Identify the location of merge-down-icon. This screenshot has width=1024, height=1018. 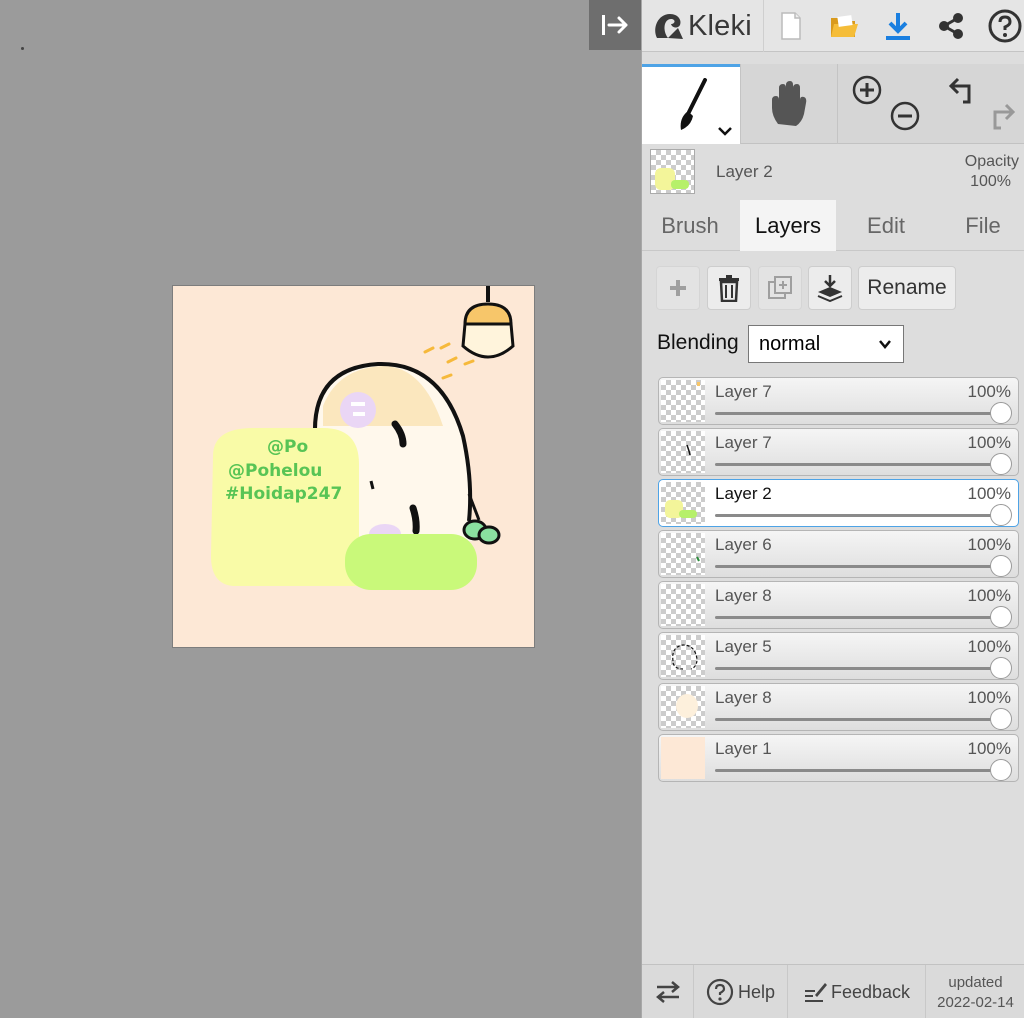
(830, 288).